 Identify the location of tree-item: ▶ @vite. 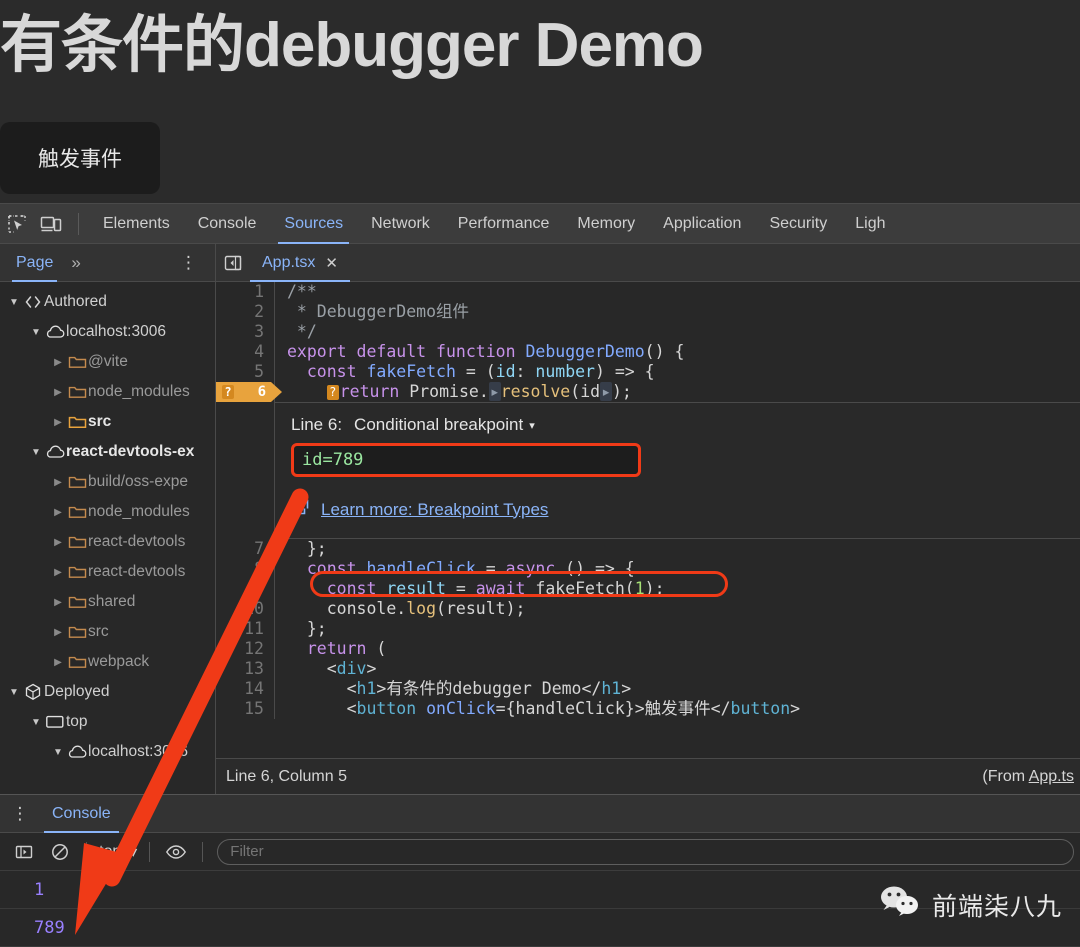
(107, 362).